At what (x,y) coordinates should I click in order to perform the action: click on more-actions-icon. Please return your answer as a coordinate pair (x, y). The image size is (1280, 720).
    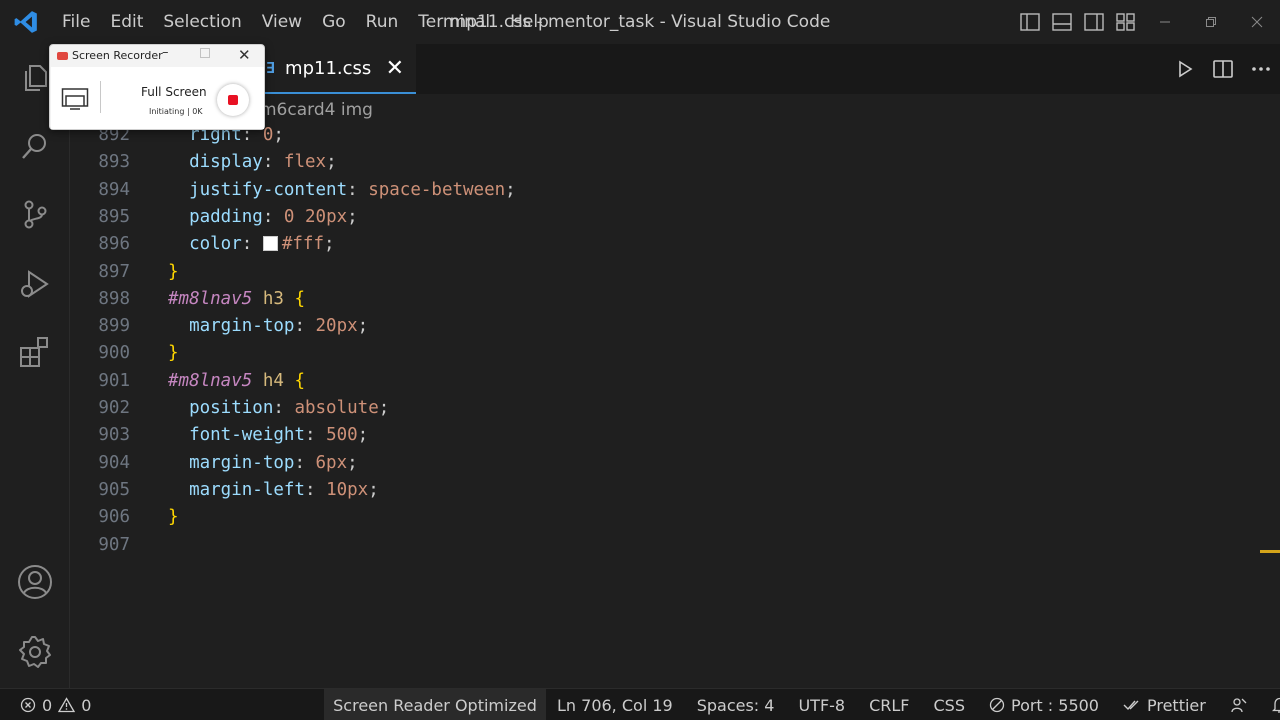
    Looking at the image, I should click on (1261, 69).